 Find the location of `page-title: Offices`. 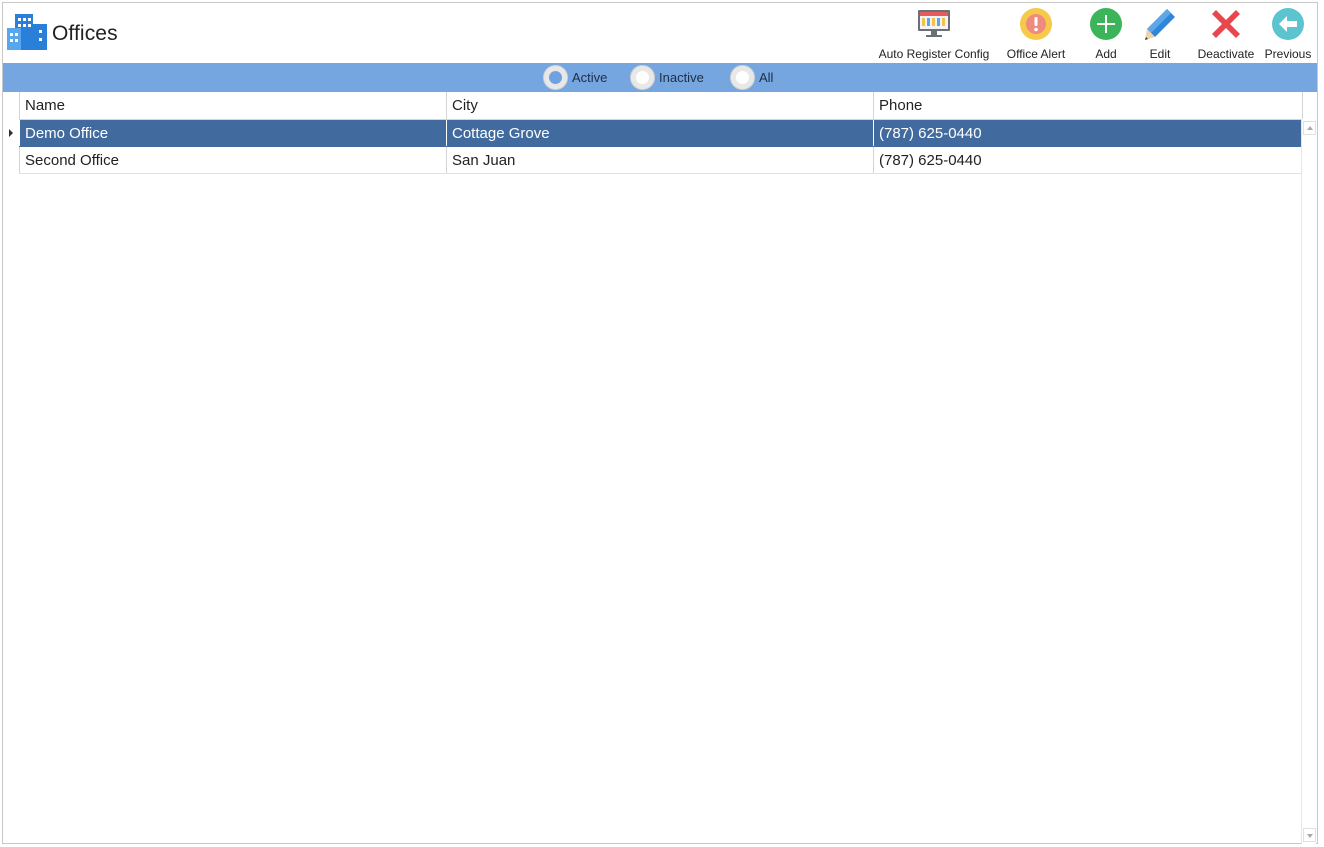

page-title: Offices is located at coordinates (85, 33).